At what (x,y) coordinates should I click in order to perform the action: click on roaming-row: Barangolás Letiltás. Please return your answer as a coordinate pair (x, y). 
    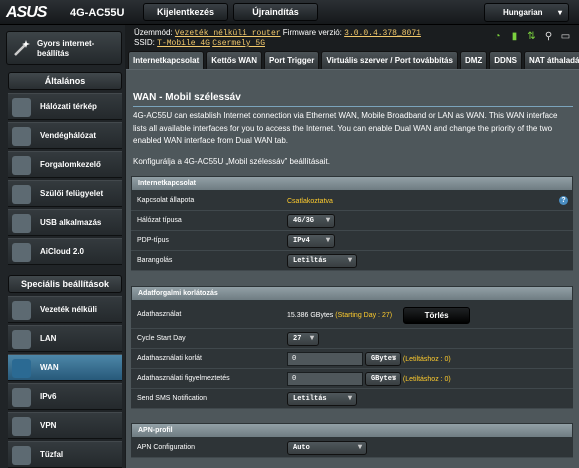
    Looking at the image, I should click on (352, 261).